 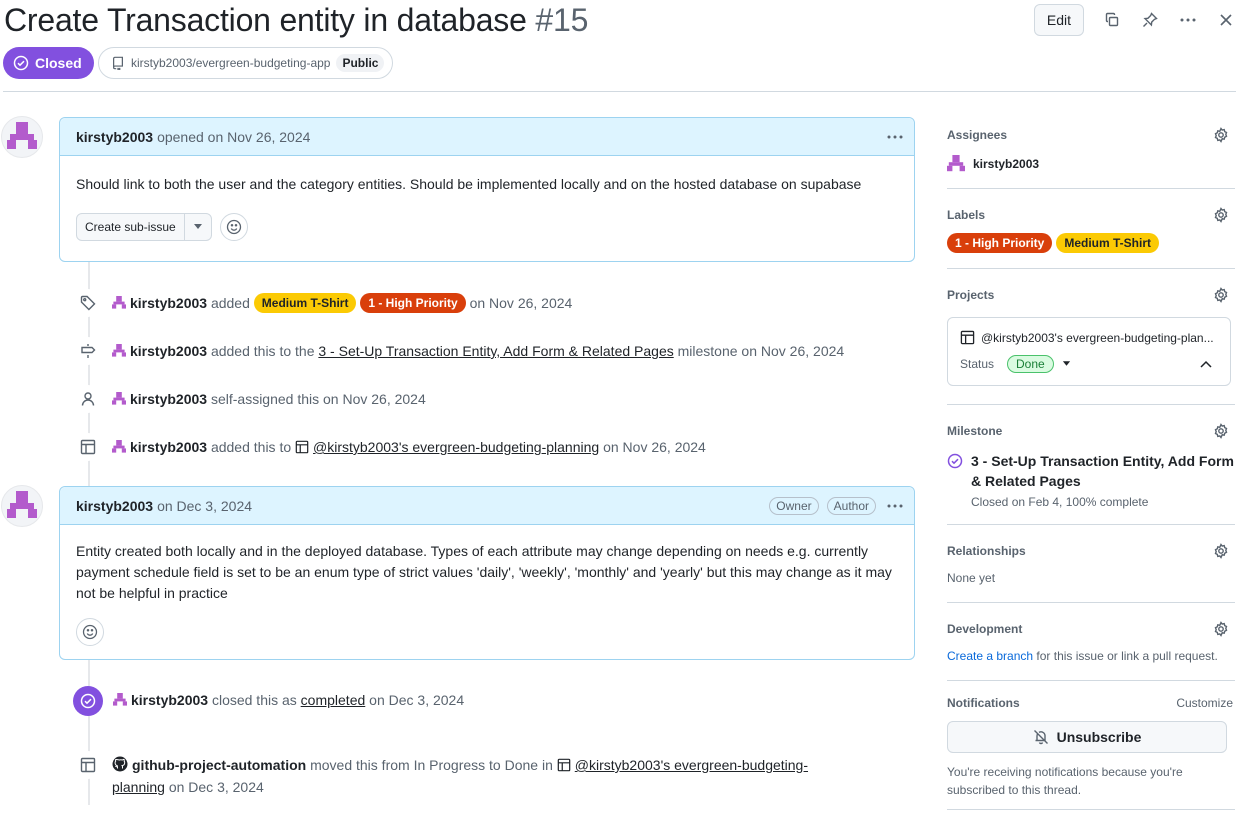 I want to click on chevron-up-icon, so click(x=1206, y=364).